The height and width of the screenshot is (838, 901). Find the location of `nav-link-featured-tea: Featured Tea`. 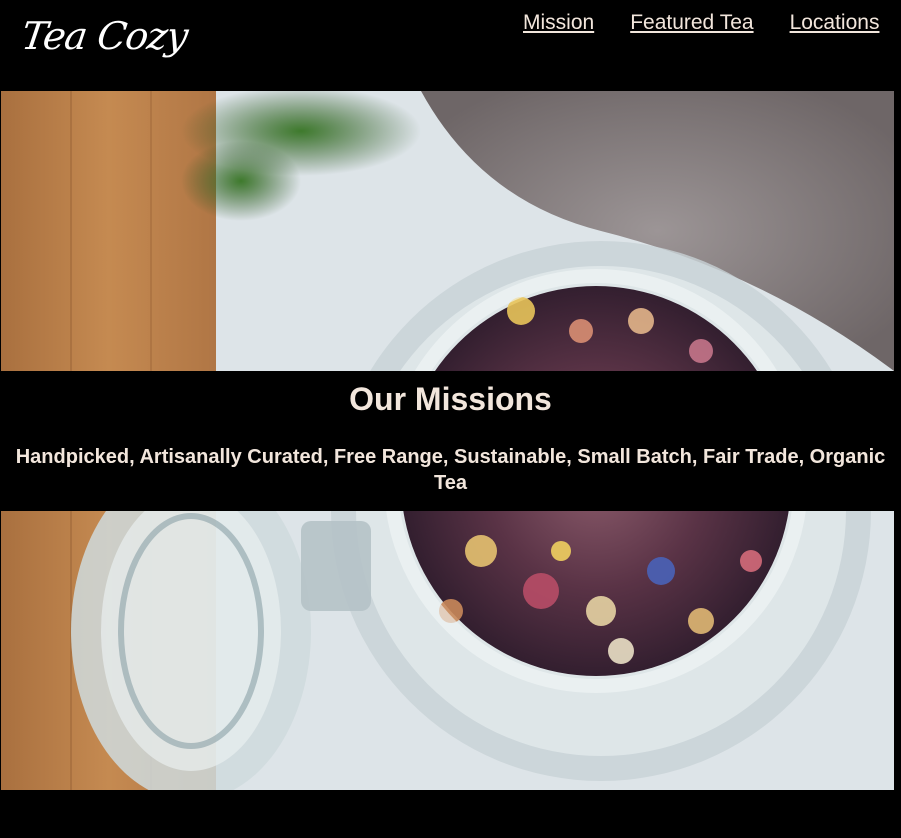

nav-link-featured-tea: Featured Tea is located at coordinates (691, 23).